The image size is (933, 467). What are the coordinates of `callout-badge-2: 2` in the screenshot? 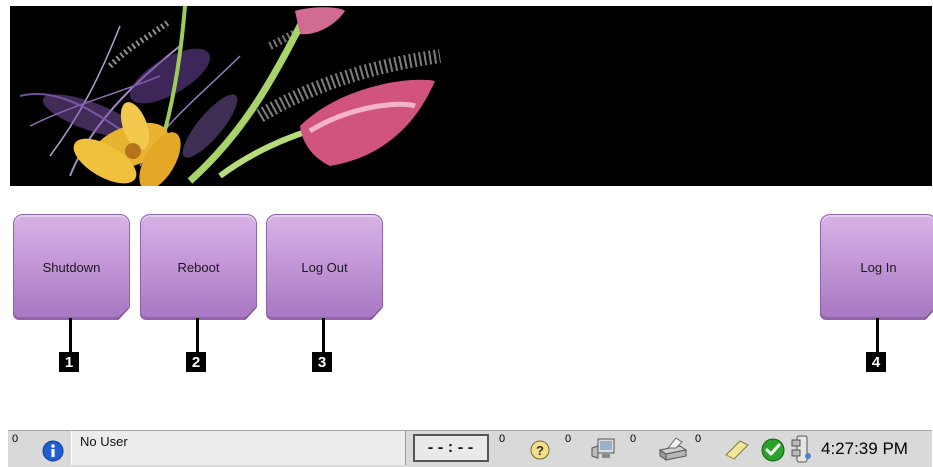 It's located at (196, 362).